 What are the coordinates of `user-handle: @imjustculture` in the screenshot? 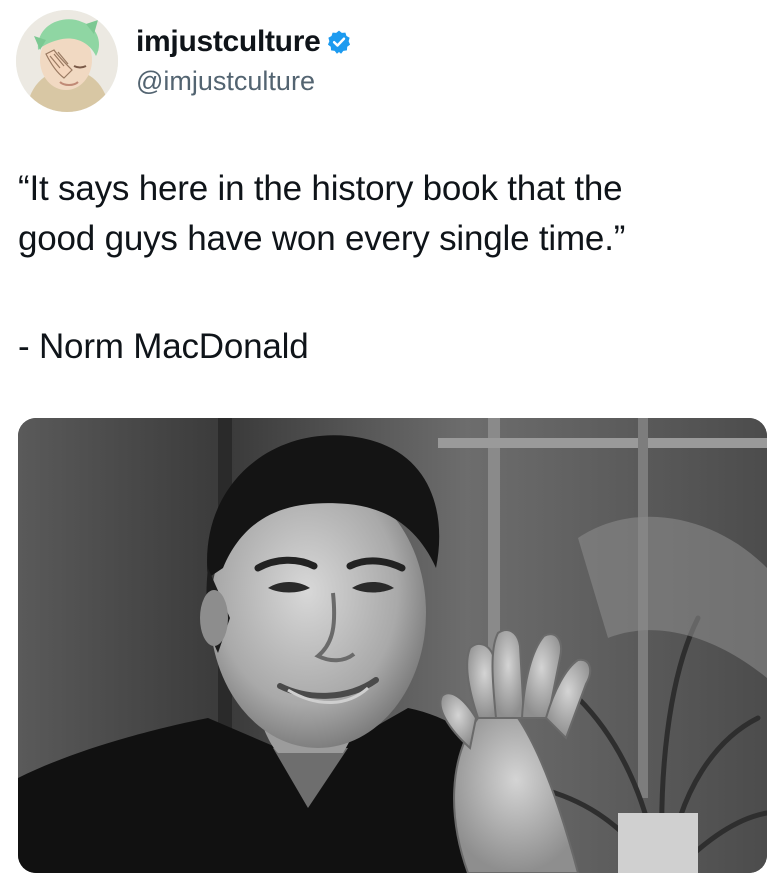 It's located at (244, 81).